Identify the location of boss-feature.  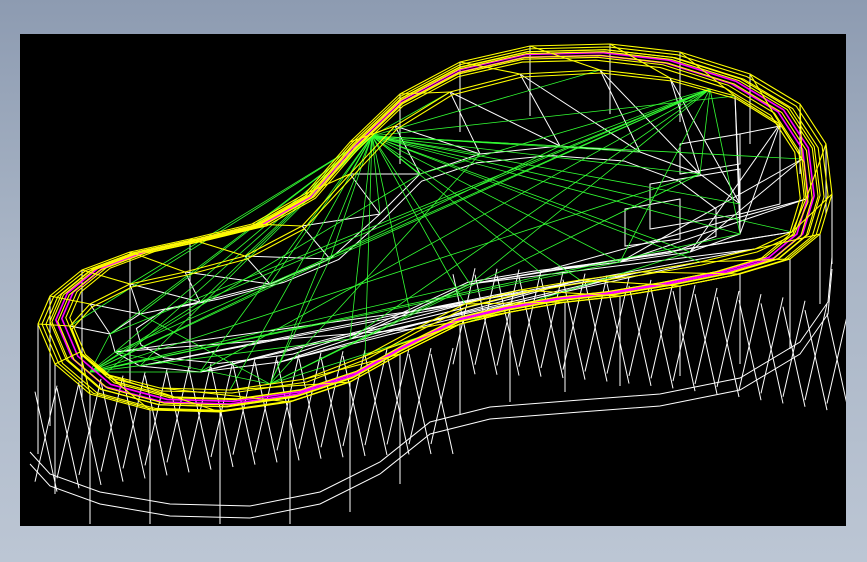
(652, 222).